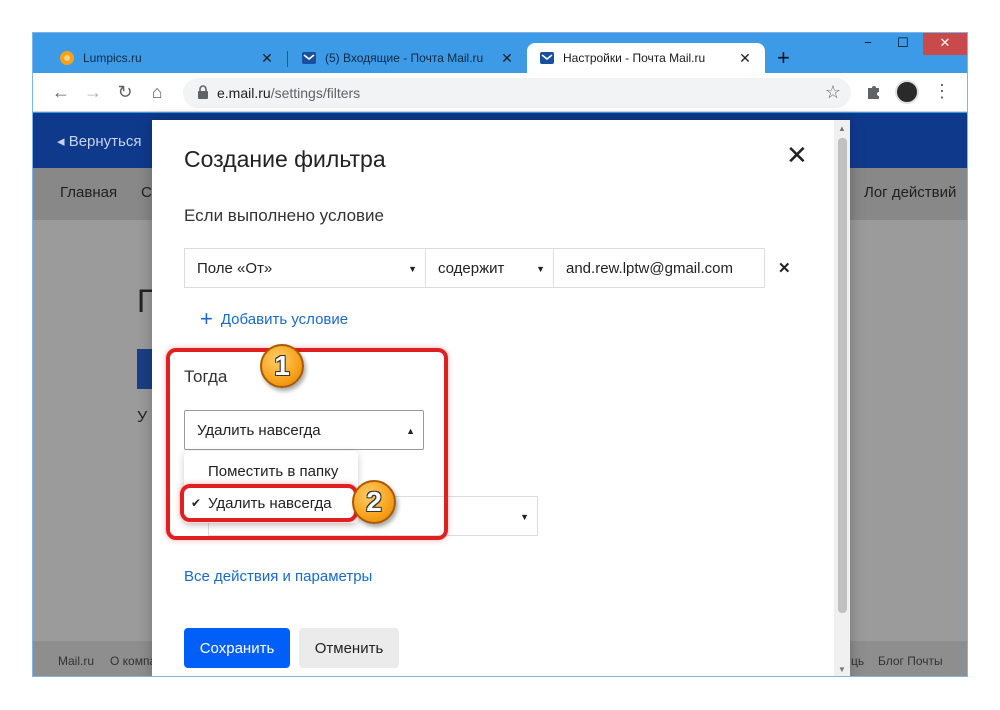 The height and width of the screenshot is (710, 1000). What do you see at coordinates (868, 44) in the screenshot?
I see `minimize-button: −` at bounding box center [868, 44].